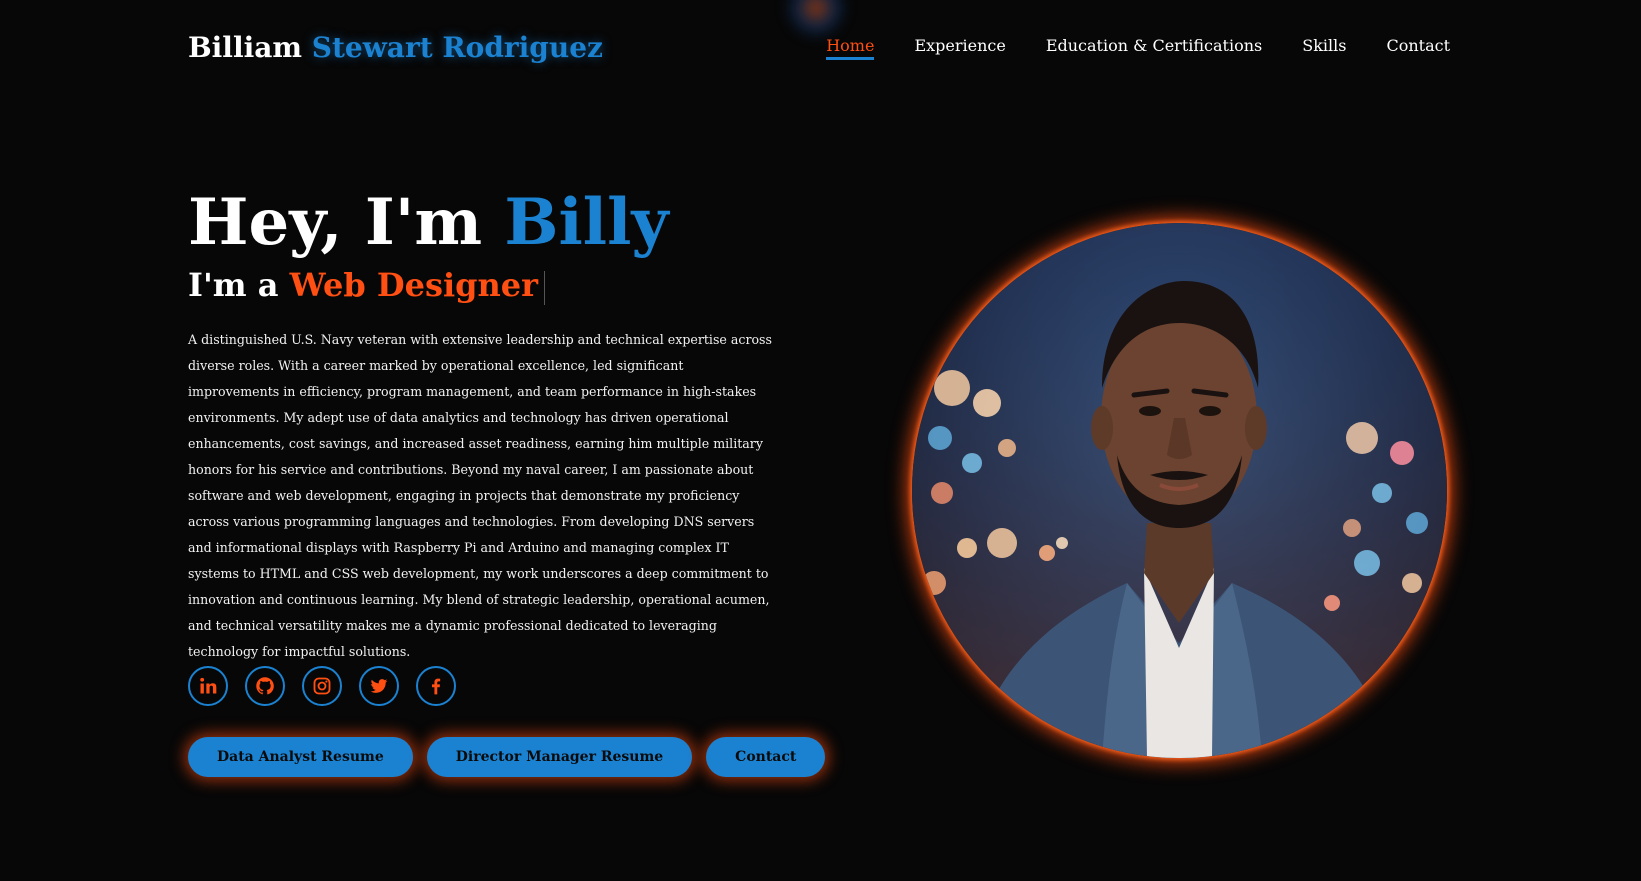 This screenshot has width=1641, height=881. I want to click on github-icon, so click(265, 686).